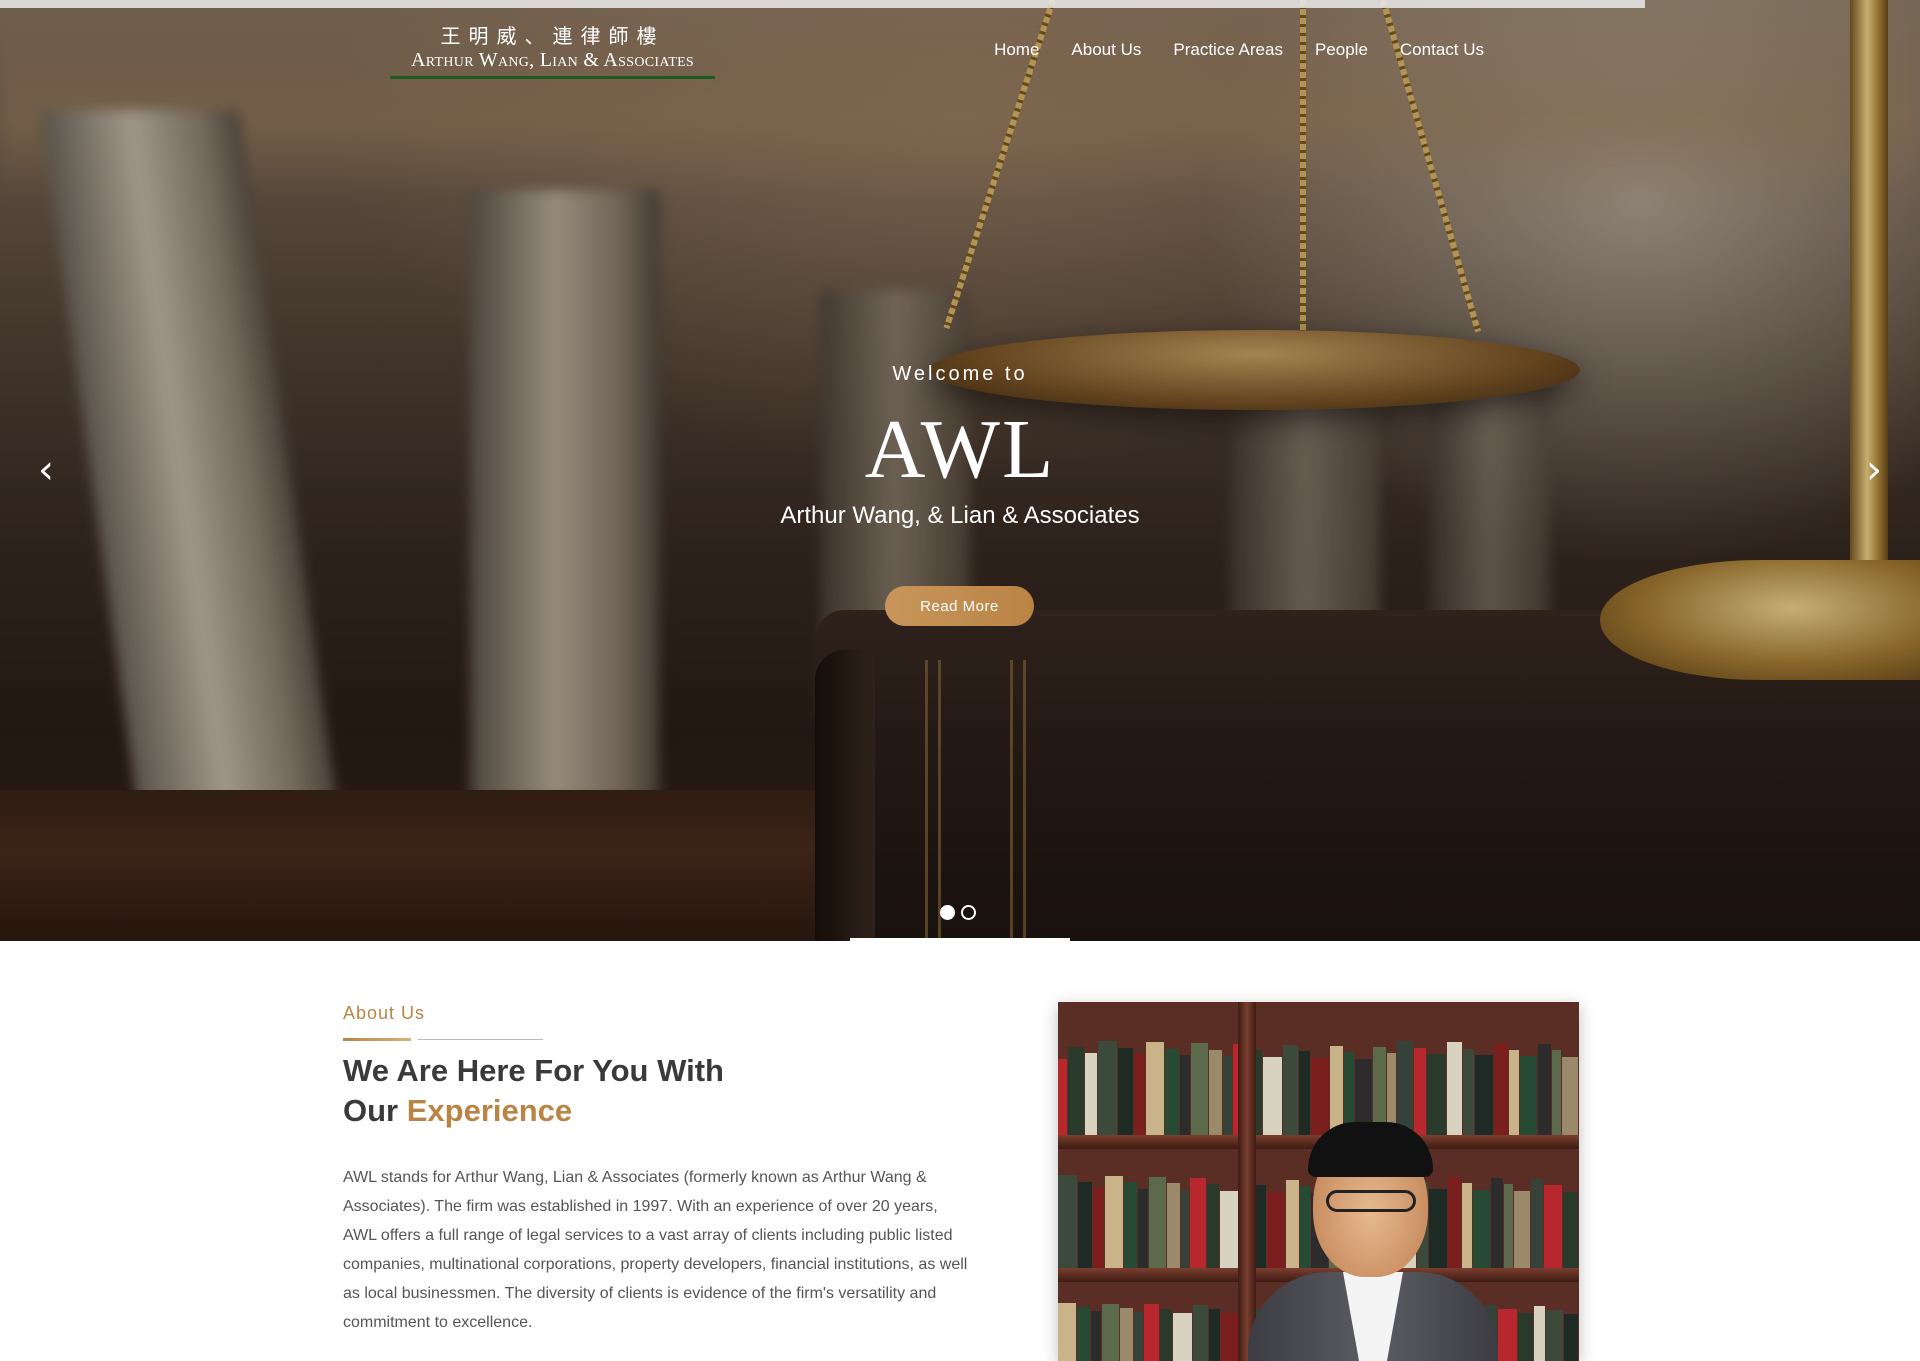 The width and height of the screenshot is (1920, 1361). I want to click on hero-bottom-bar, so click(960, 939).